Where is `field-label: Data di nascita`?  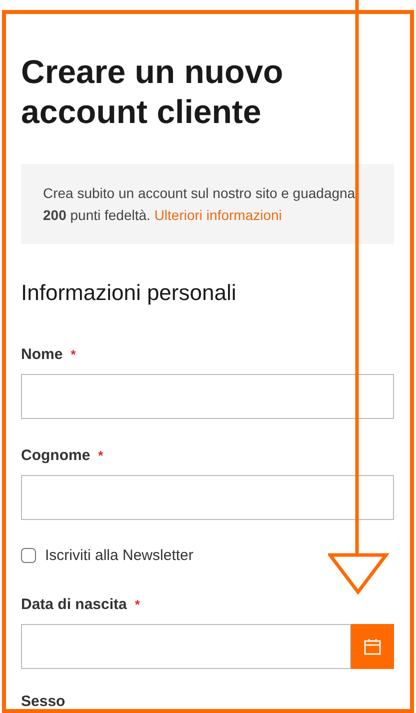 field-label: Data di nascita is located at coordinates (74, 604).